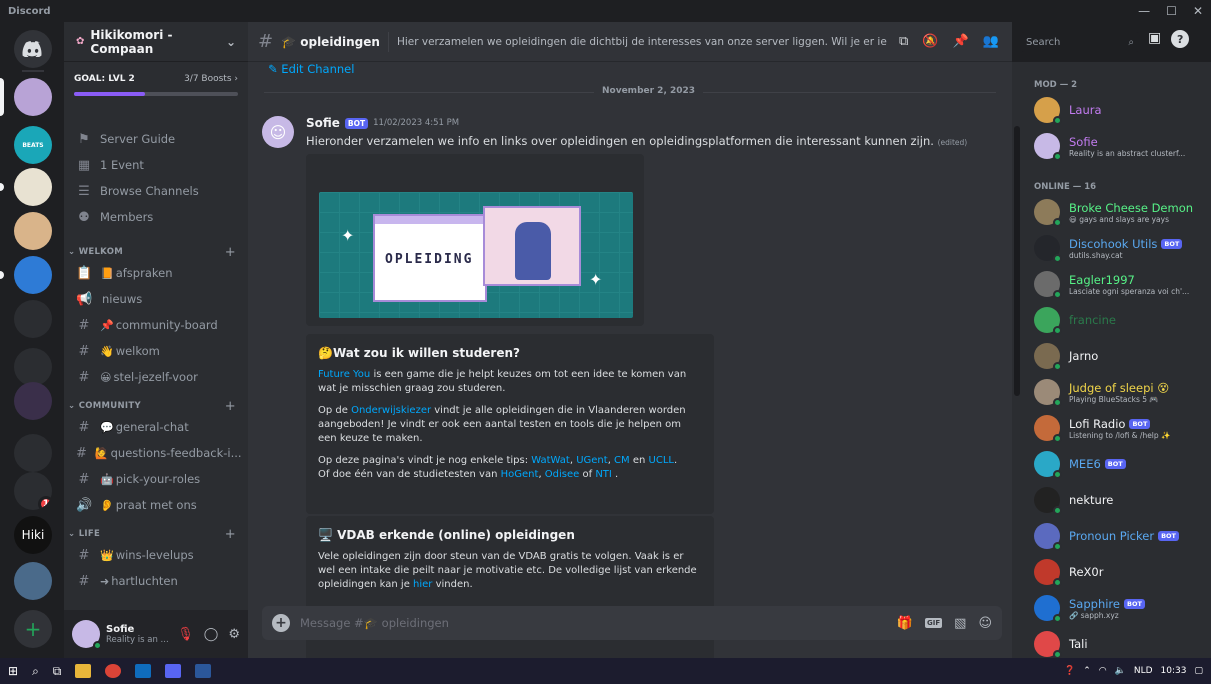 The height and width of the screenshot is (684, 1211). Describe the element at coordinates (475, 240) in the screenshot. I see `image-embed: OPLEIDING ✦ ✦` at that location.